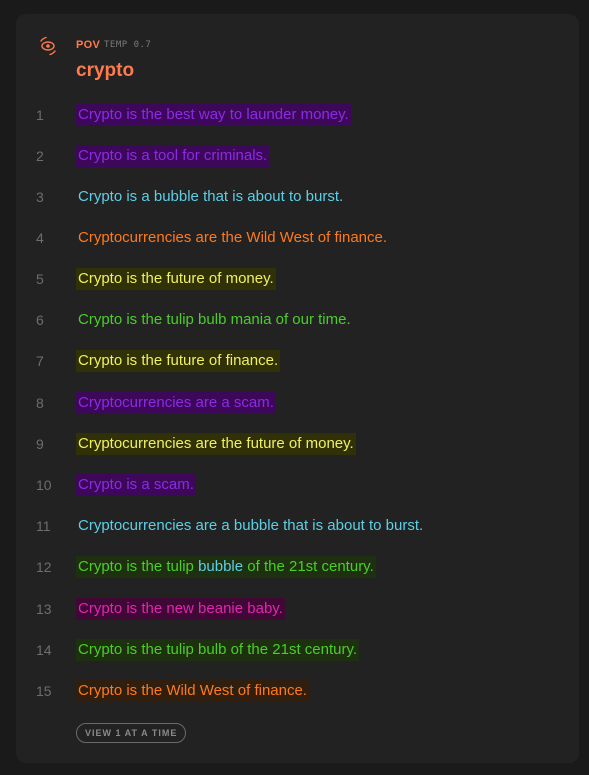 The width and height of the screenshot is (589, 775). I want to click on completion-text-part: Crypto is the tulip, so click(138, 566).